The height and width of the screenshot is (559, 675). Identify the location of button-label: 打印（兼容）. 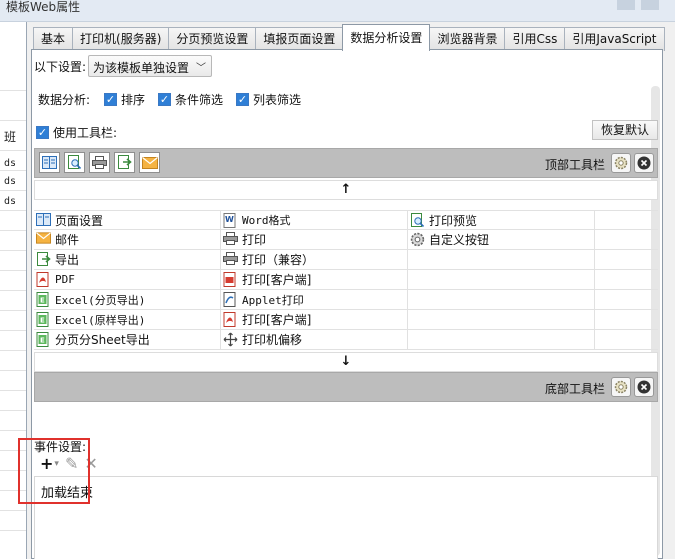
(278, 260).